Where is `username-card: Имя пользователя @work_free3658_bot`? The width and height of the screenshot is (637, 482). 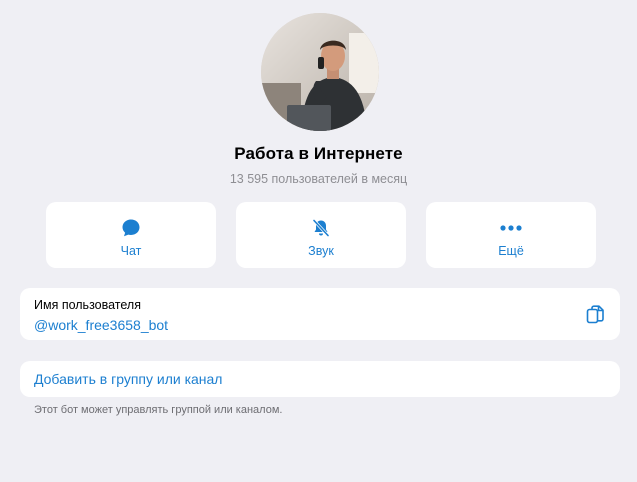 username-card: Имя пользователя @work_free3658_bot is located at coordinates (320, 314).